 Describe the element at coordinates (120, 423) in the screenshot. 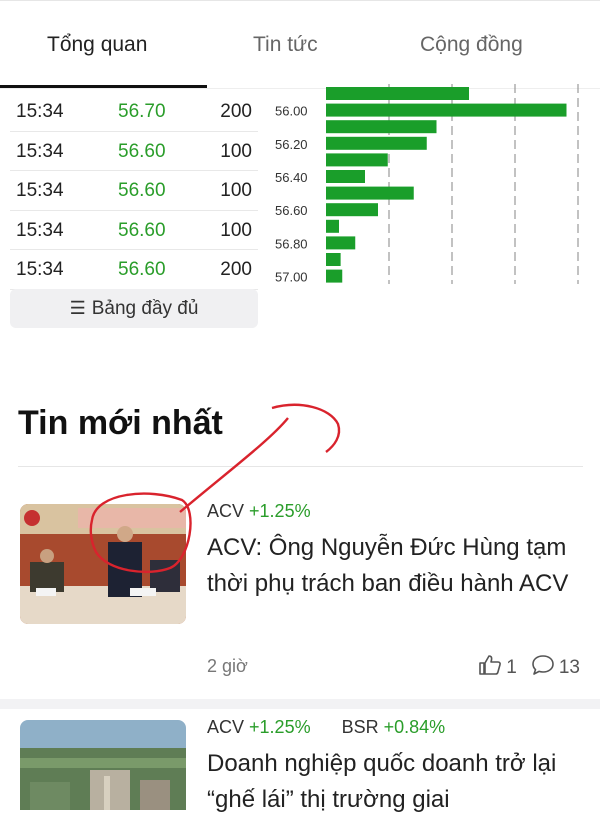

I see `section-title: Tin mới nhất` at that location.